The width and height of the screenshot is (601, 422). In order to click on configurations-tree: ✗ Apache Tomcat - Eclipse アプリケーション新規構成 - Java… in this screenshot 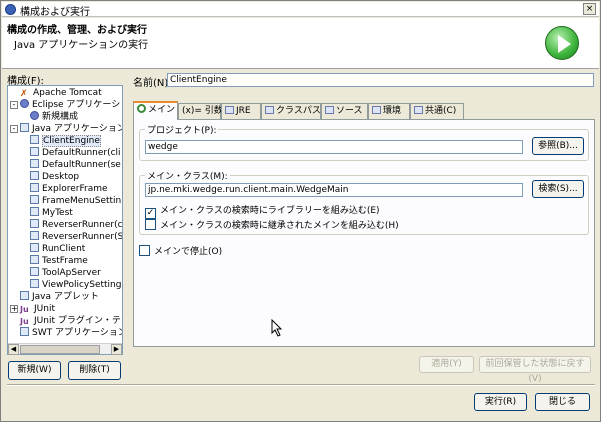, I will do `click(65, 220)`.